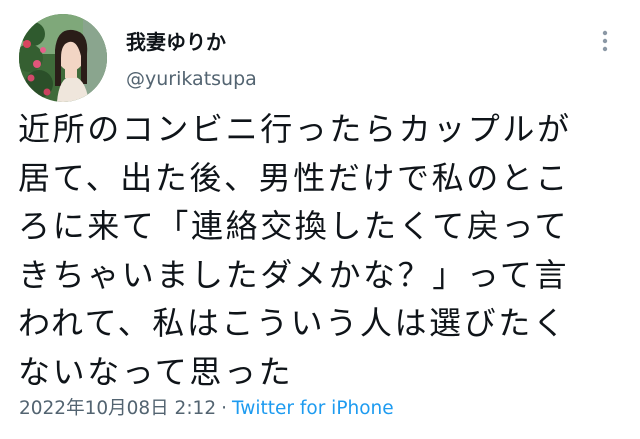 Image resolution: width=640 pixels, height=439 pixels. What do you see at coordinates (294, 177) in the screenshot?
I see `tweet-text-line: 居て、出た後、男性だけで私のとこ` at bounding box center [294, 177].